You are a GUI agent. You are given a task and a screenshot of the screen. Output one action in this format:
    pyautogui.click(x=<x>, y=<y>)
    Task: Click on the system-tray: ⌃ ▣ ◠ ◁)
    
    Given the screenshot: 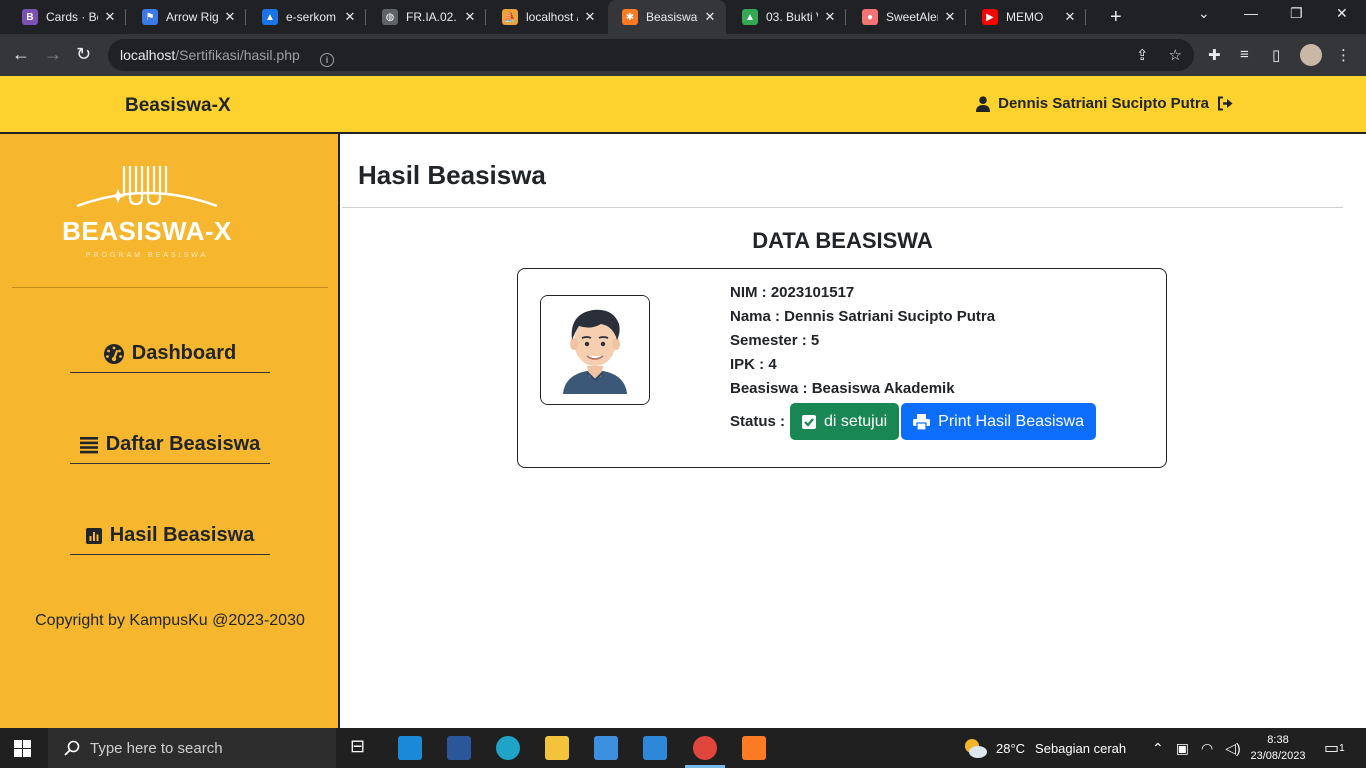 What is the action you would take?
    pyautogui.click(x=1196, y=748)
    